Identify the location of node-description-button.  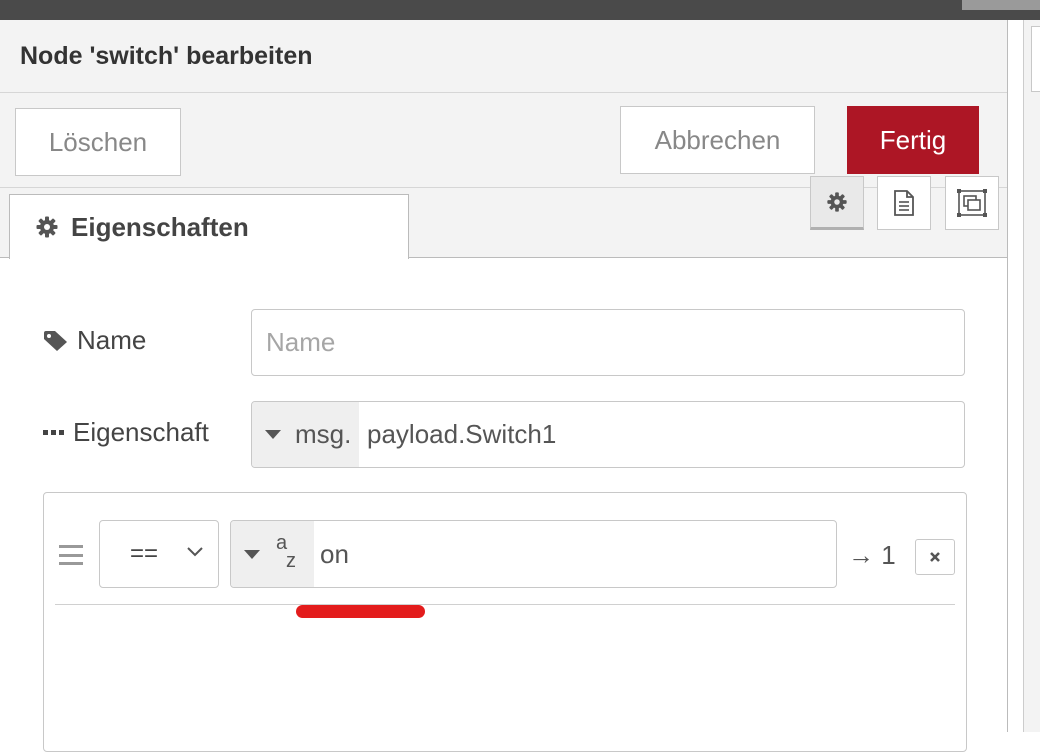
(904, 203).